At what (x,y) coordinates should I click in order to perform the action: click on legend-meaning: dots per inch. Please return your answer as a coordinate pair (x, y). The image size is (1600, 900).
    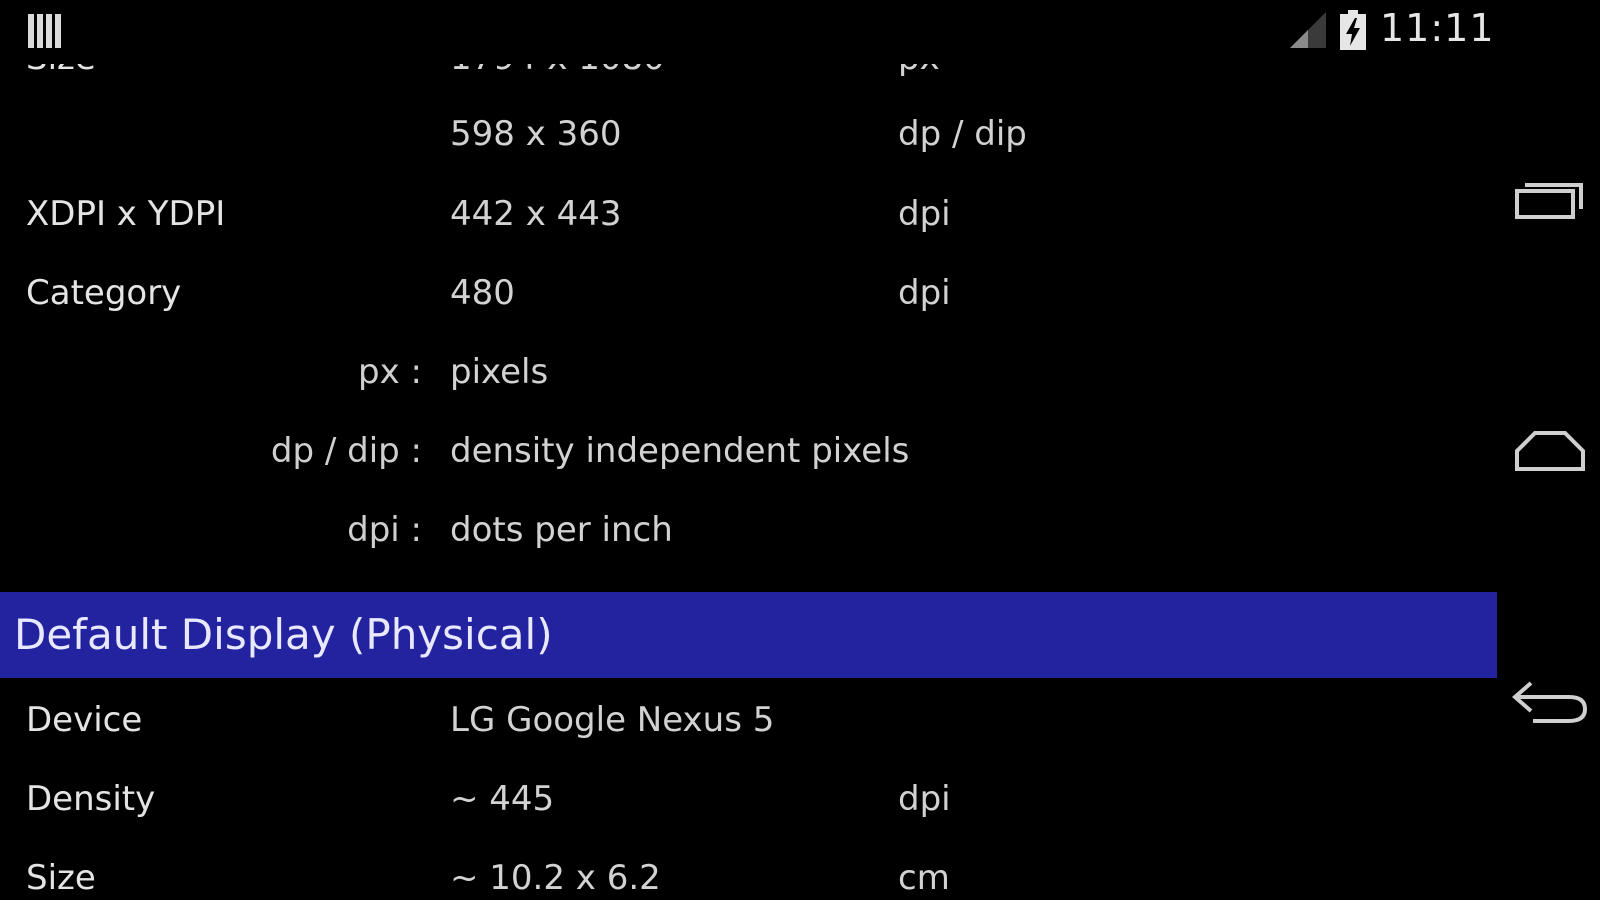
    Looking at the image, I should click on (561, 530).